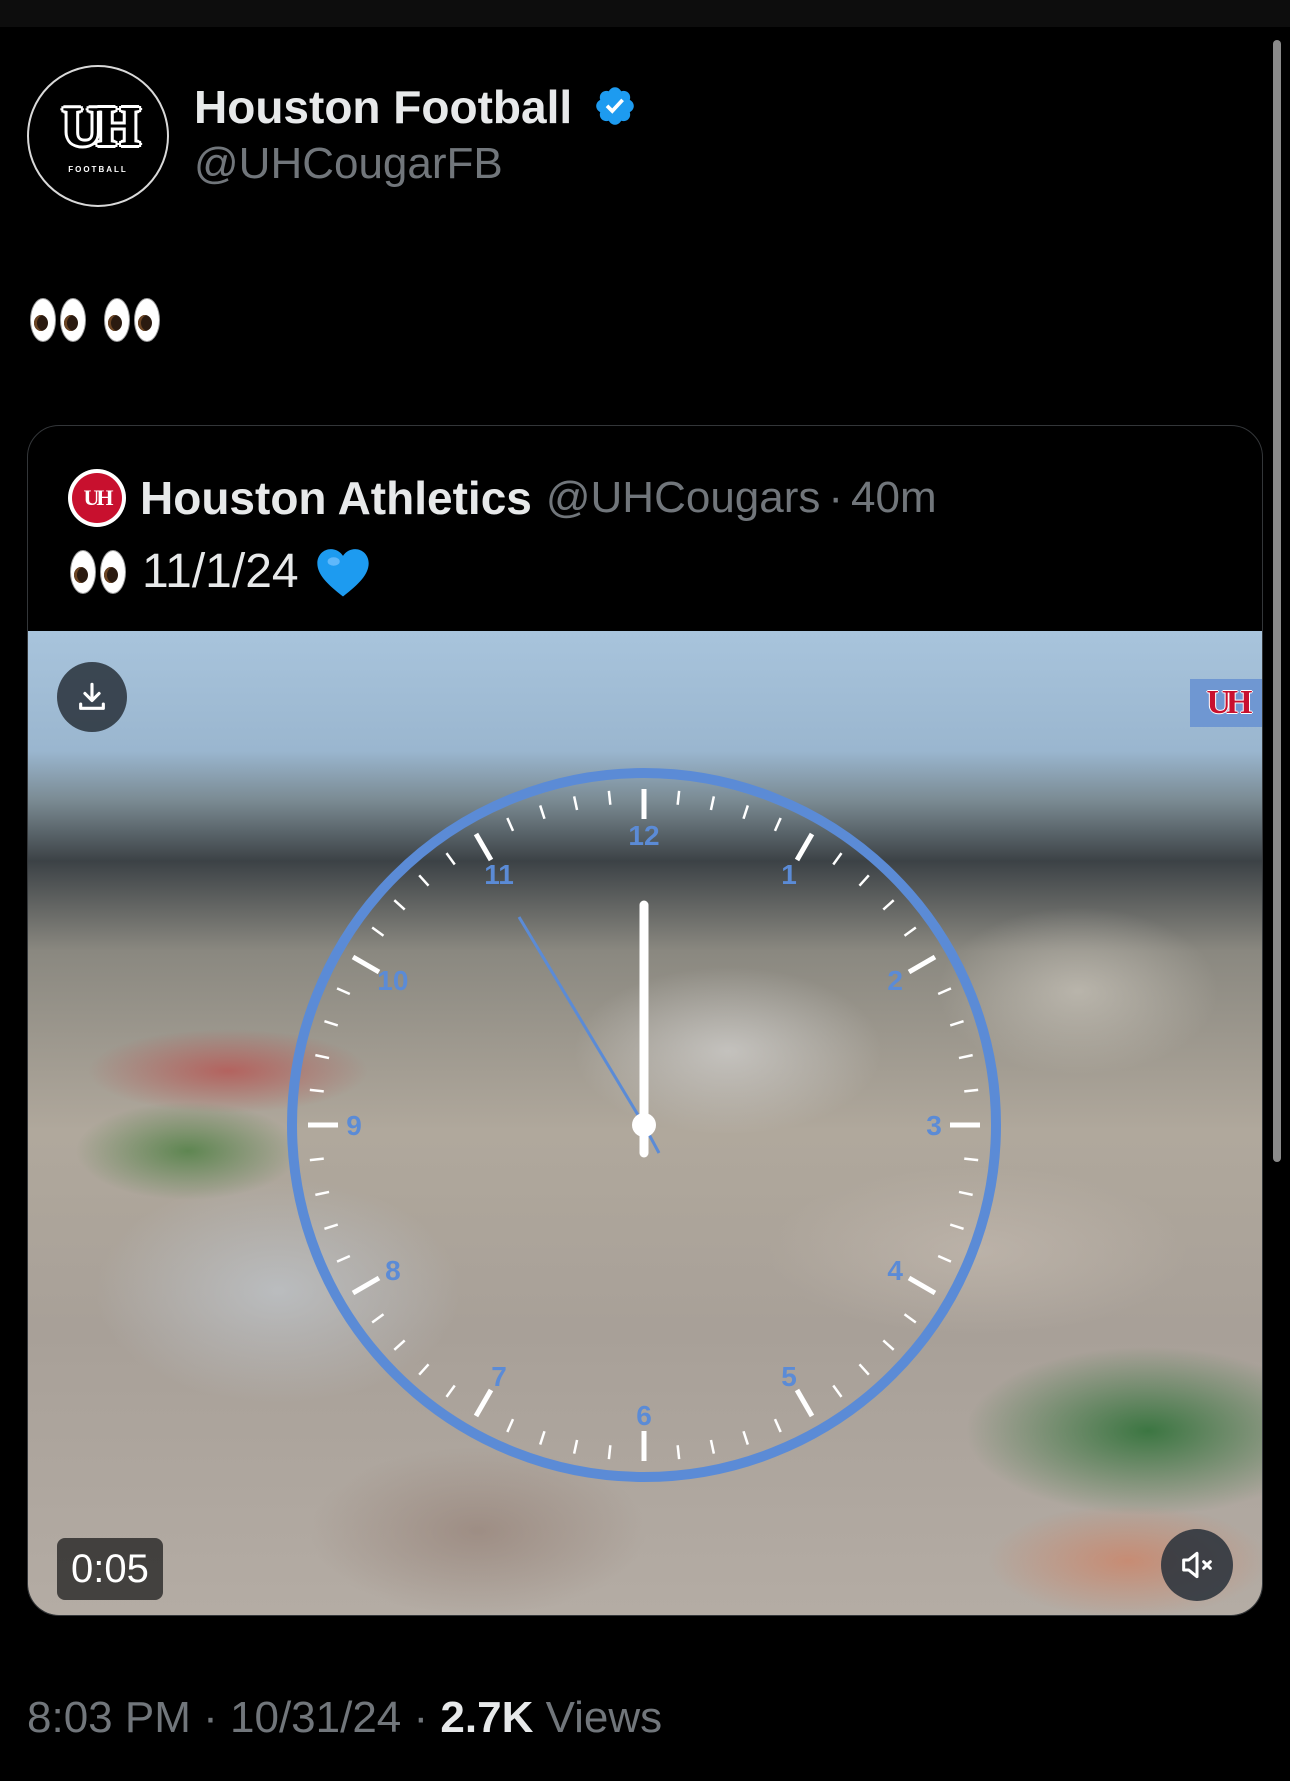  What do you see at coordinates (110, 1569) in the screenshot?
I see `video-elapsed-time: 0:05` at bounding box center [110, 1569].